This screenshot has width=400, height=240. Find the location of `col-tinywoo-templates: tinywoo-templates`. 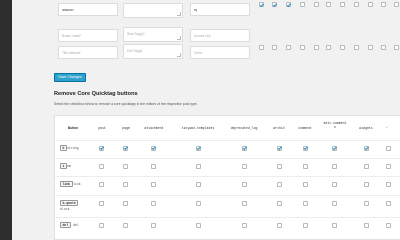

col-tinywoo-templates: tinywoo-templates is located at coordinates (198, 128).